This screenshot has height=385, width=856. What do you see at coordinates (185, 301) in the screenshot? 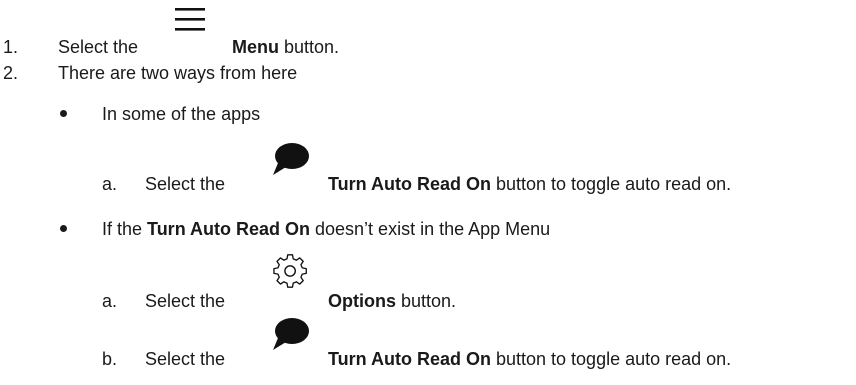
I see `way-2-a-text-pre: Select the` at bounding box center [185, 301].